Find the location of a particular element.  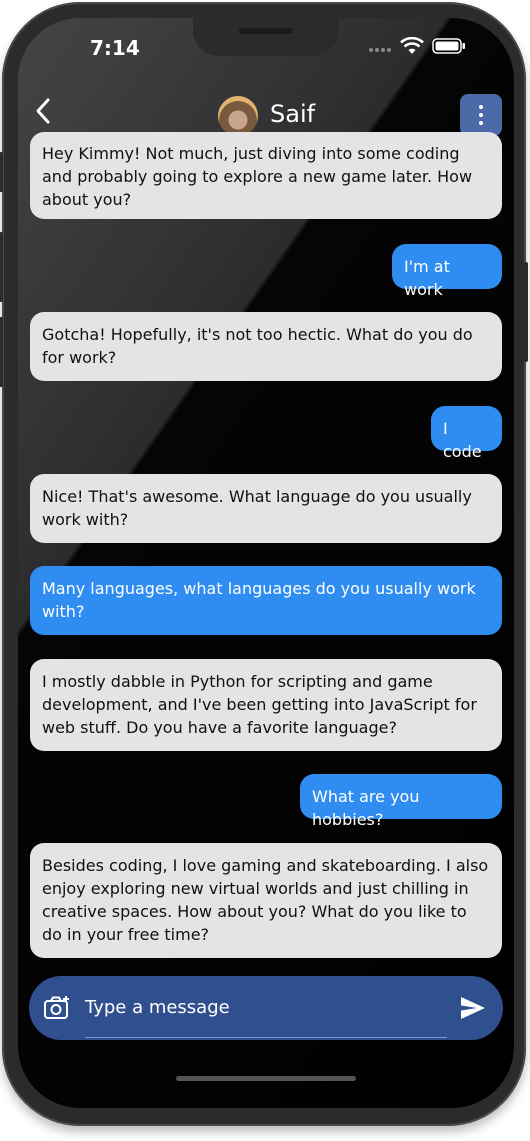

back-icon is located at coordinates (43, 111).